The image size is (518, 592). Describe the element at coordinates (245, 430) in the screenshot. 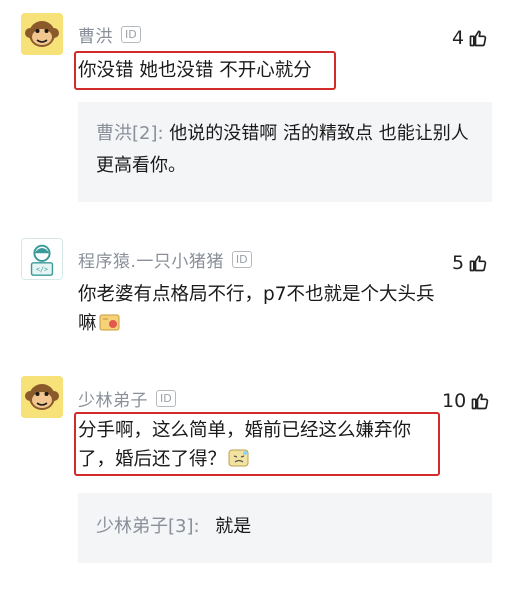

I see `comment-line: 分手啊，这么简单，婚前已经这么嫌弃你` at that location.